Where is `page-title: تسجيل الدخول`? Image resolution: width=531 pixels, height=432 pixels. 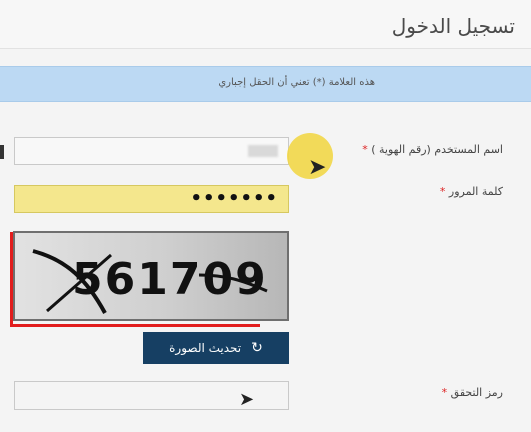
page-title: تسجيل الدخول is located at coordinates (453, 26).